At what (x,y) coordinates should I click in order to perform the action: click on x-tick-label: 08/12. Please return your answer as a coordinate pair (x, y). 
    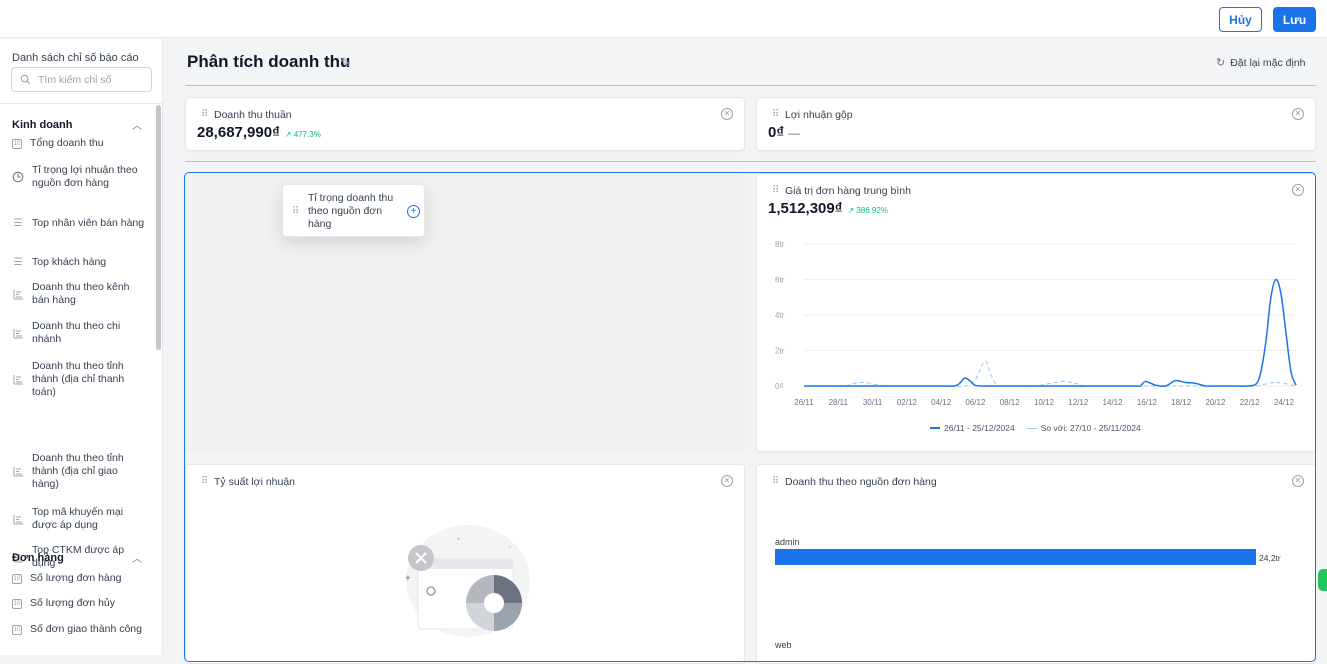
    Looking at the image, I should click on (1010, 402).